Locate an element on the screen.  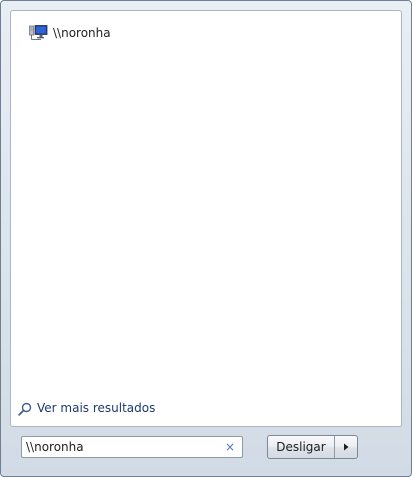
shutdown-options-button is located at coordinates (346, 447).